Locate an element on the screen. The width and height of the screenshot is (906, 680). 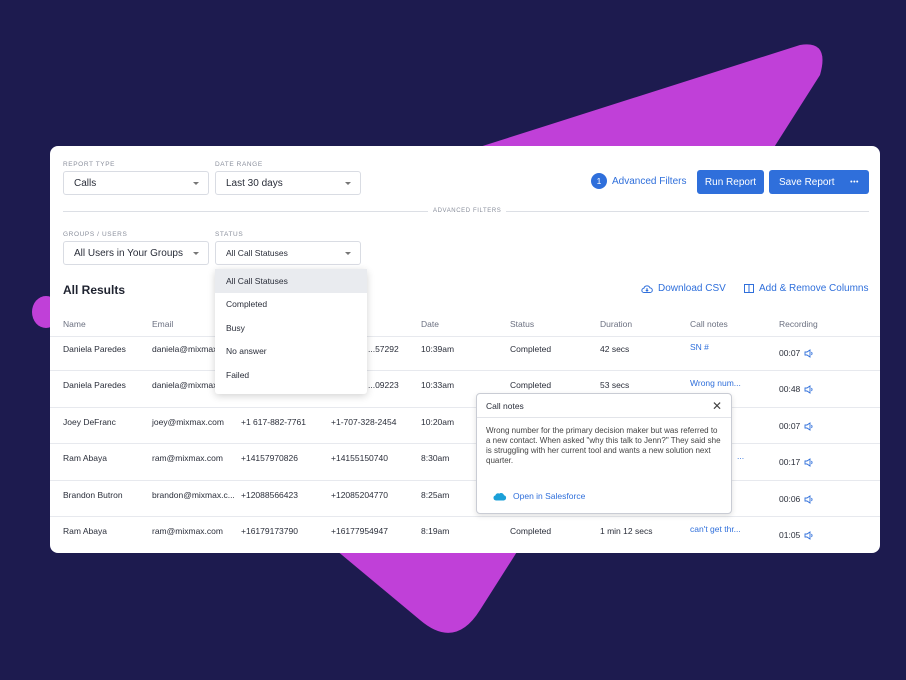
cell-date: 10:39am is located at coordinates (438, 349).